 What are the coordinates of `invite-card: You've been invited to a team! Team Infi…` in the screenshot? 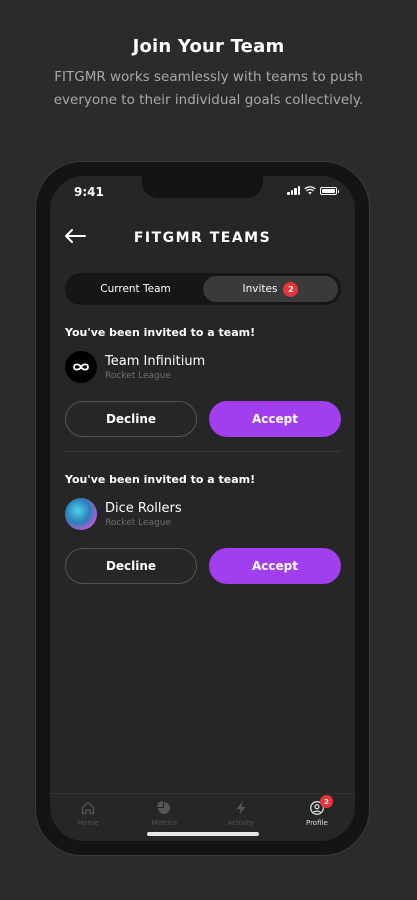 It's located at (203, 381).